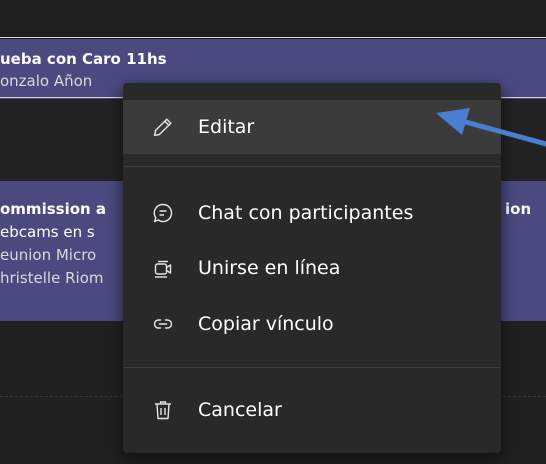  I want to click on menu-item-edit: Editar, so click(312, 127).